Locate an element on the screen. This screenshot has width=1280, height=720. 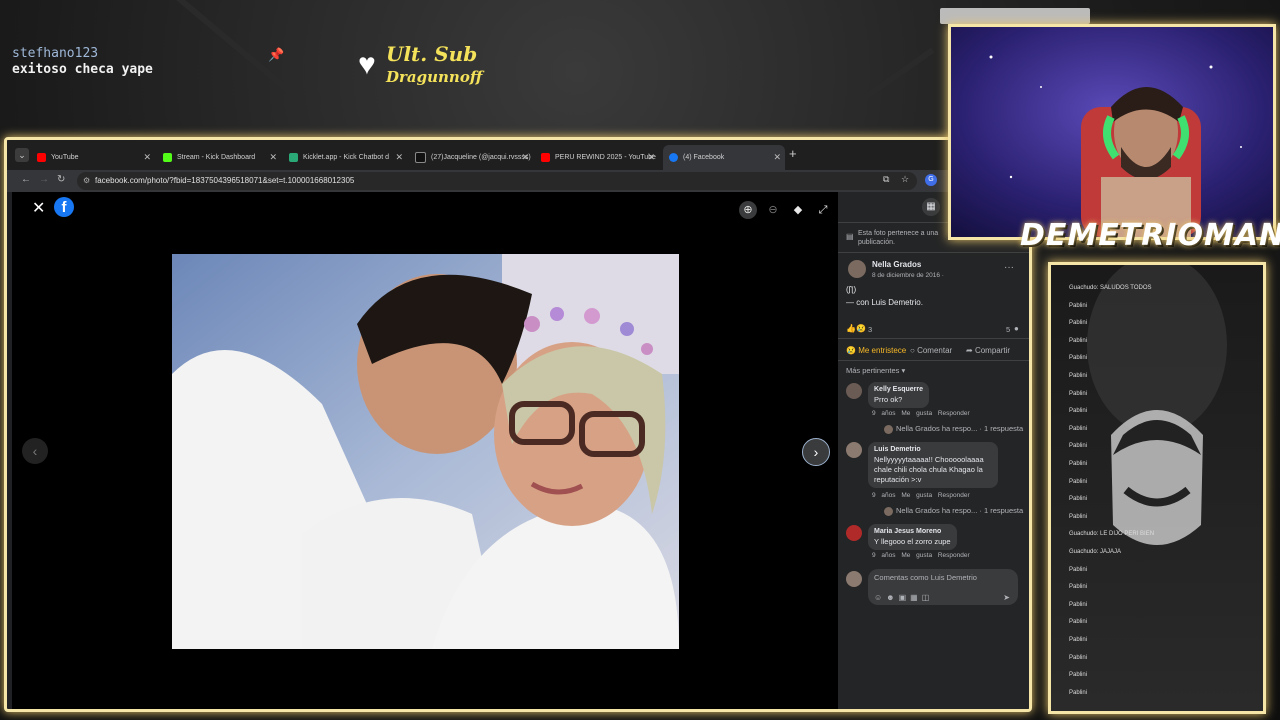
last-sub-label: Ult. Sub is located at coordinates (432, 54).